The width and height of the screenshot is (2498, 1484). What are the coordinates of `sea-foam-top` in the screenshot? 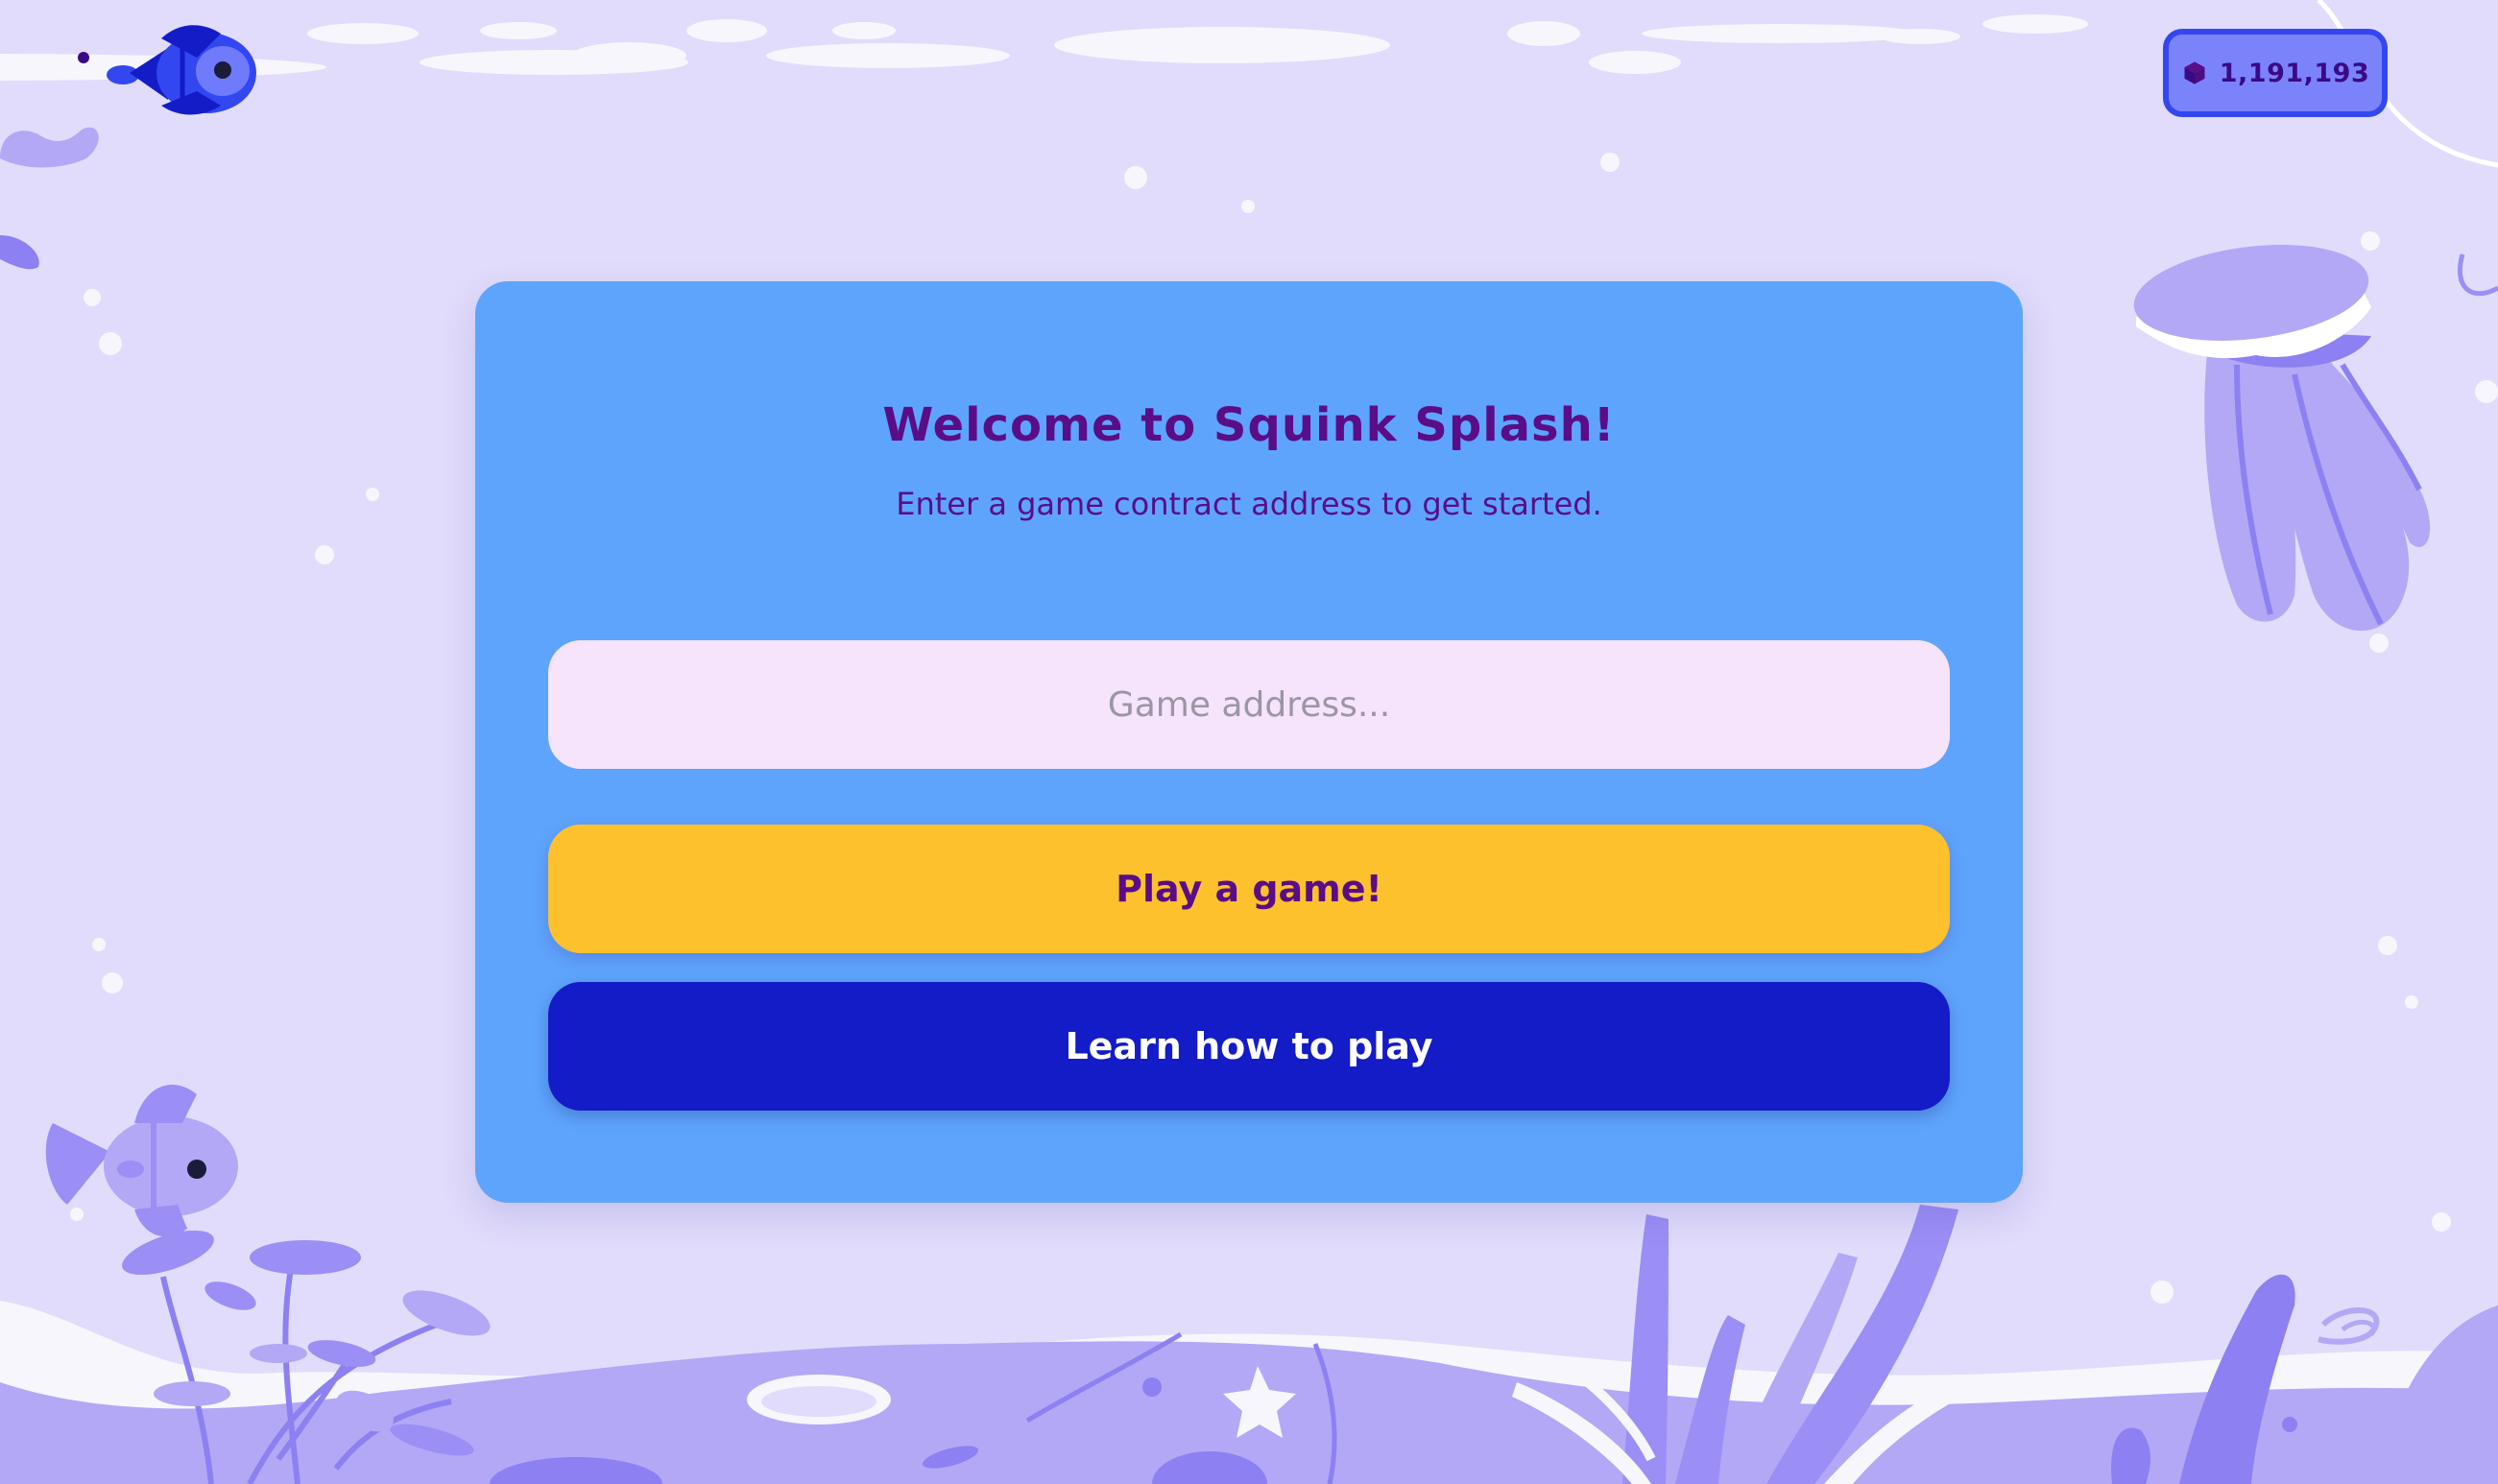 It's located at (1044, 47).